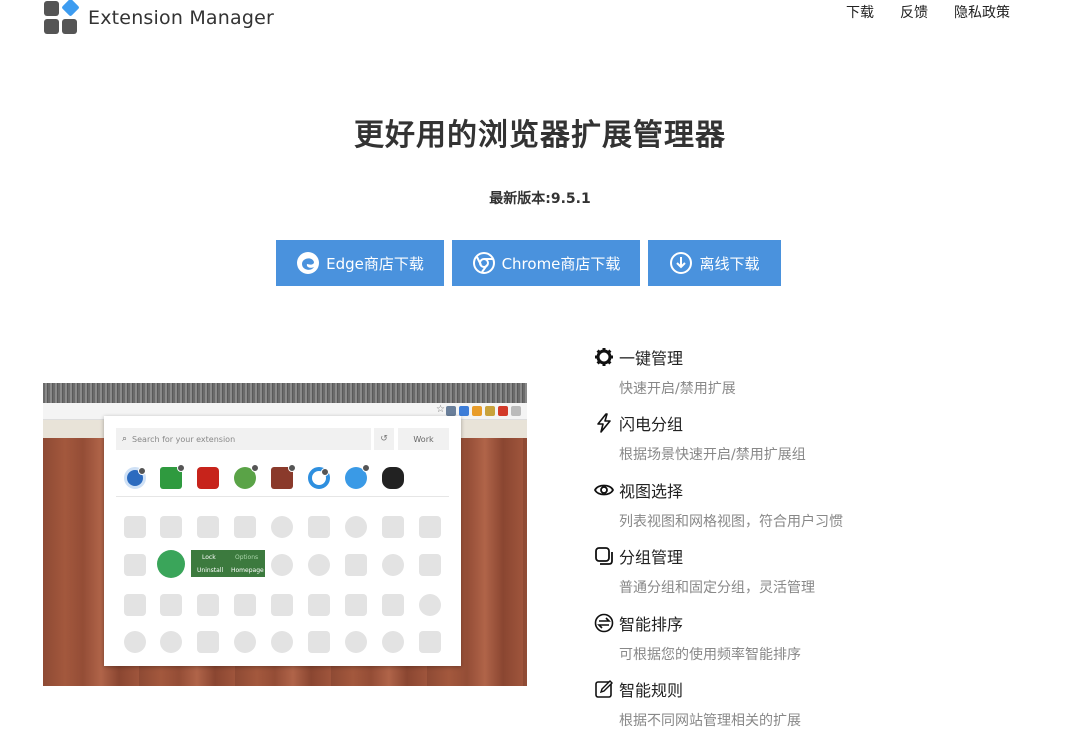 The image size is (1080, 730). I want to click on feature-desc: 普通分组和固定分组，灵活管理, so click(717, 588).